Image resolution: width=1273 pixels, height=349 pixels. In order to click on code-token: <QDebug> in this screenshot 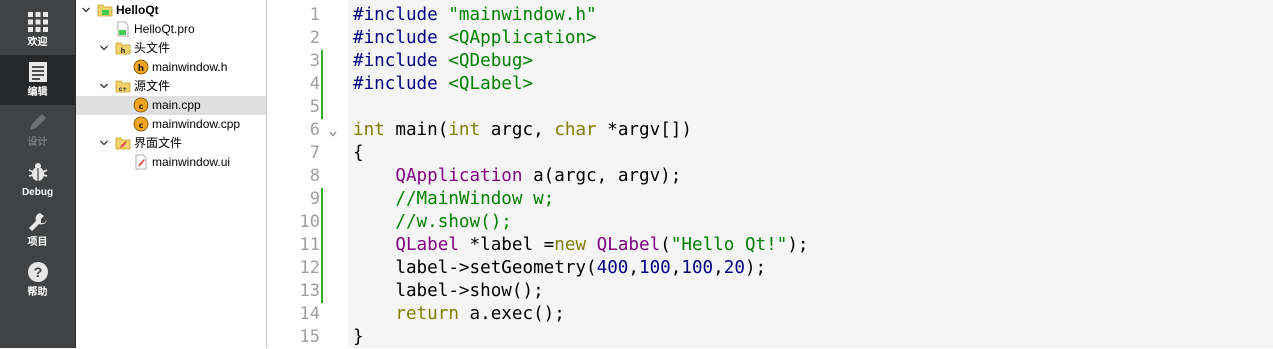, I will do `click(491, 61)`.